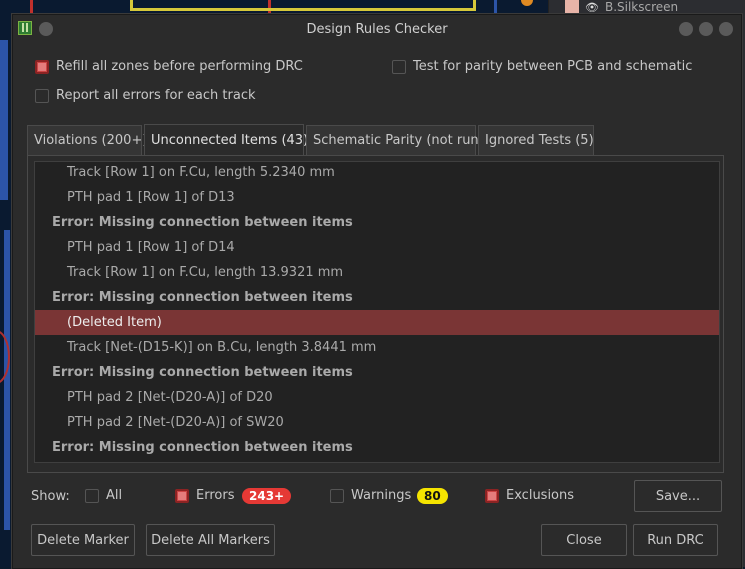  Describe the element at coordinates (215, 495) in the screenshot. I see `filter-errors-label: Errors` at that location.